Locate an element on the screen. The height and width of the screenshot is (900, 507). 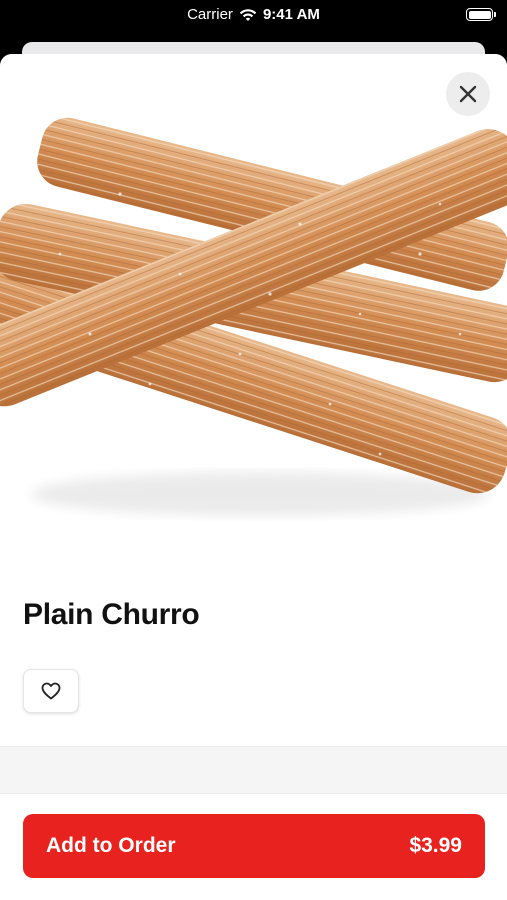
section-divider is located at coordinates (253, 770).